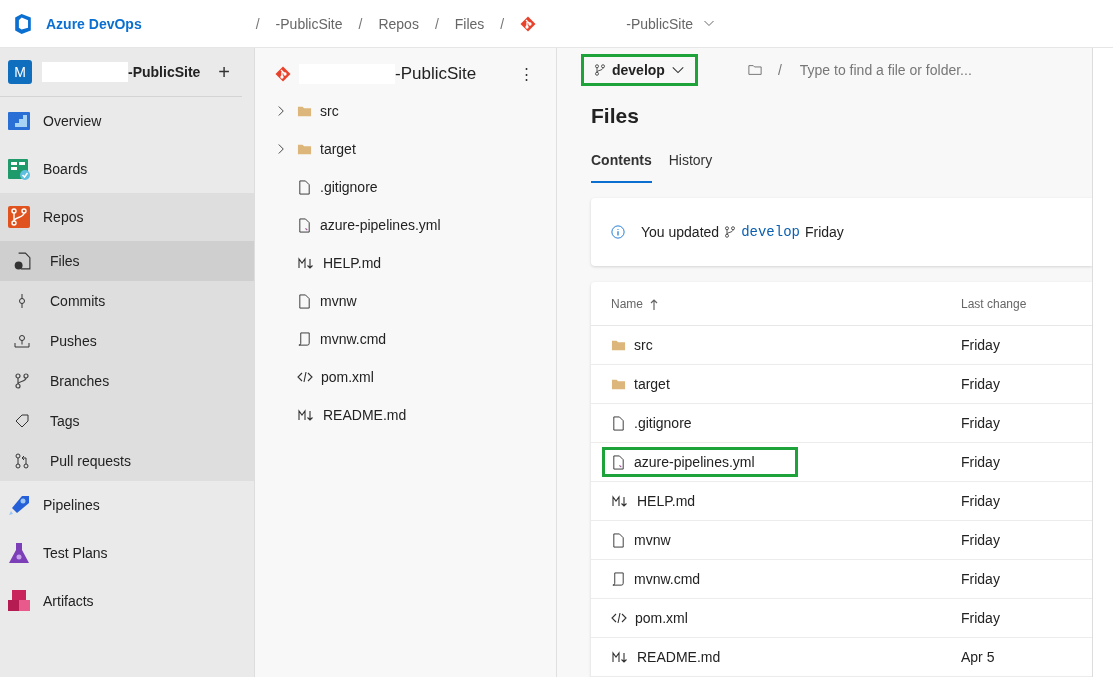 Image resolution: width=1113 pixels, height=677 pixels. I want to click on tree-item: HELP.md, so click(405, 263).